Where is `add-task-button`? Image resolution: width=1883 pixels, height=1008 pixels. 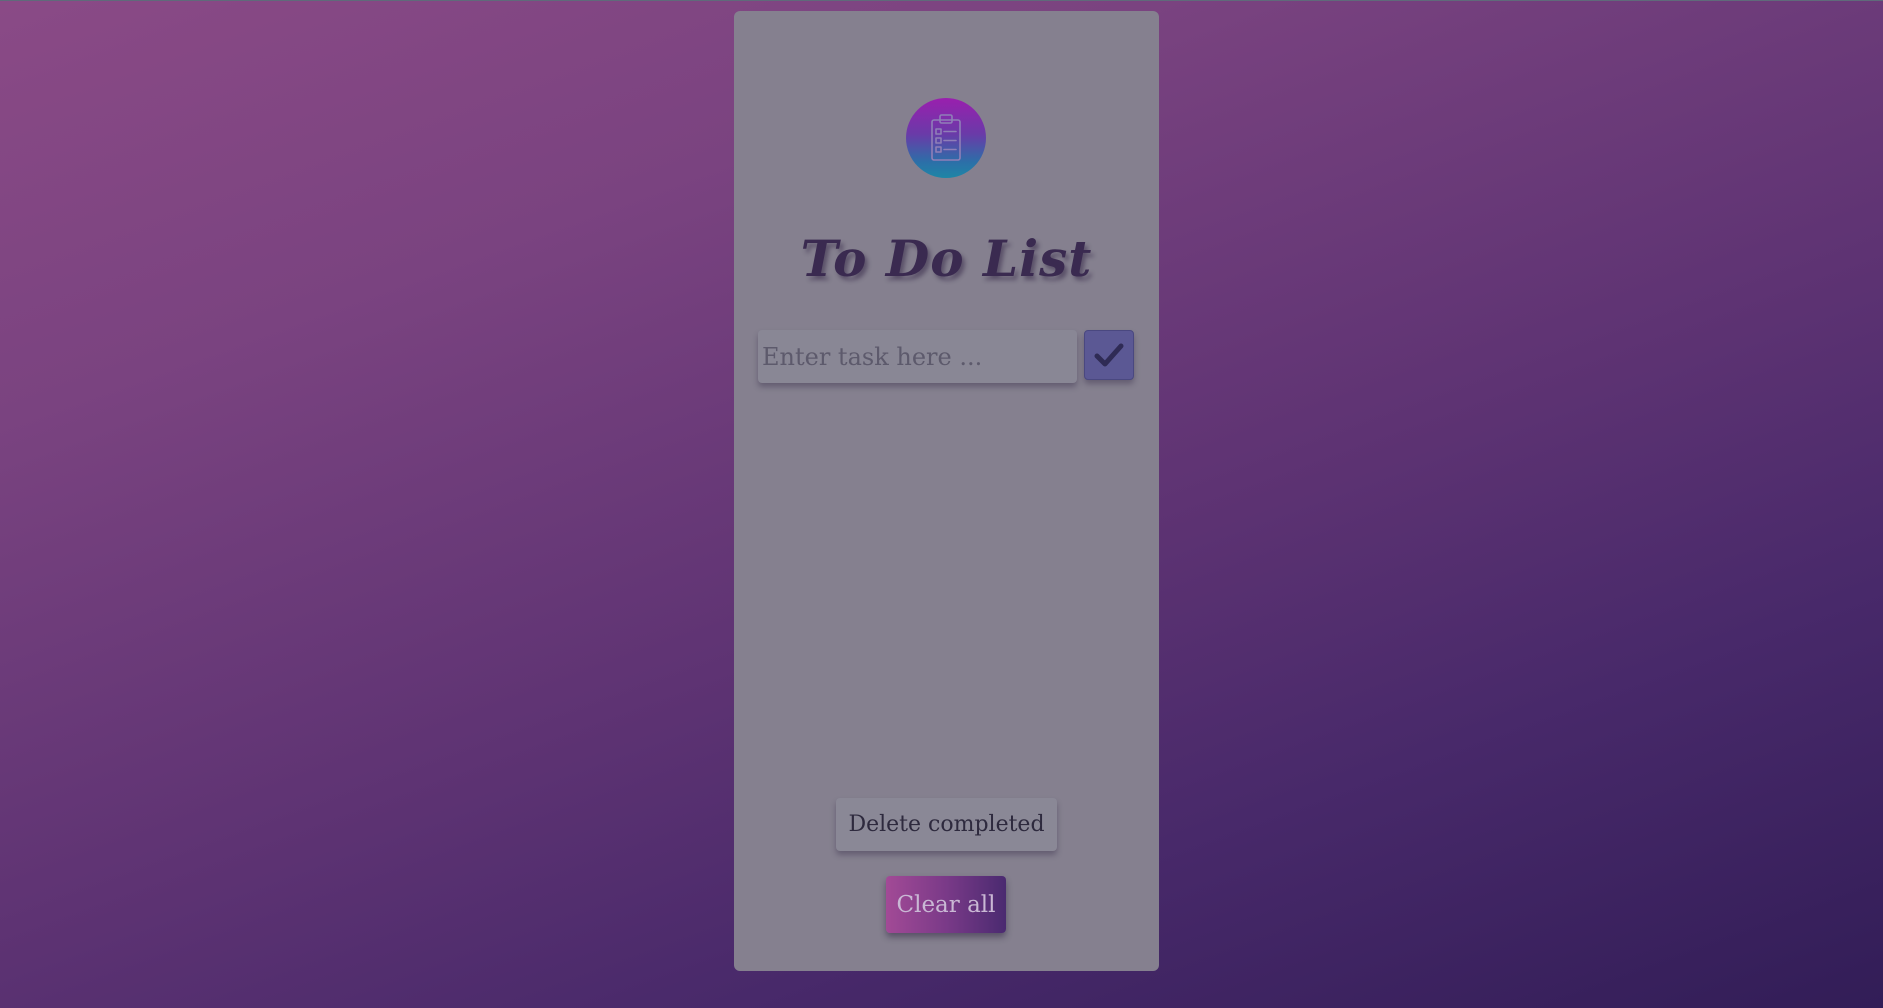 add-task-button is located at coordinates (1109, 355).